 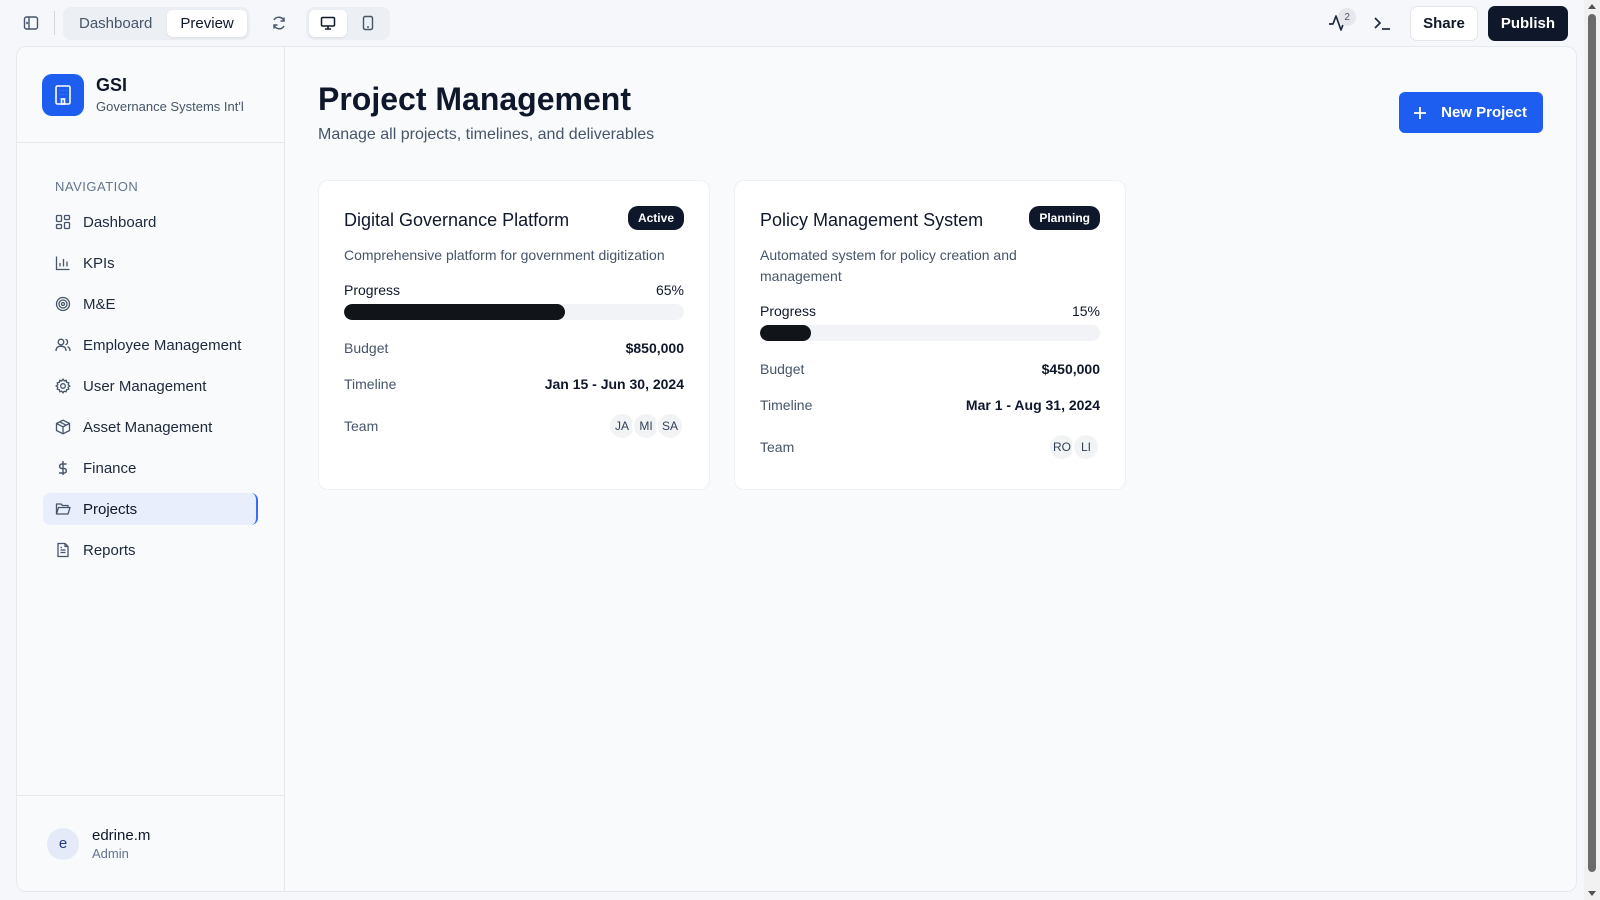 I want to click on team-member-avatar: LI, so click(x=1086, y=447).